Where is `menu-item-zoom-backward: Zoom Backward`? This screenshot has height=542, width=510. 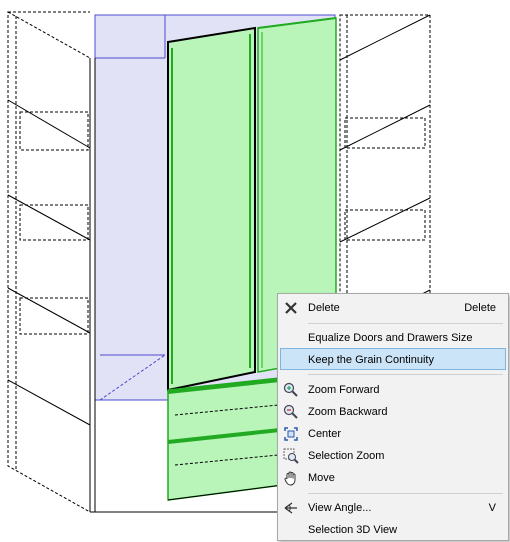 menu-item-zoom-backward: Zoom Backward is located at coordinates (393, 412).